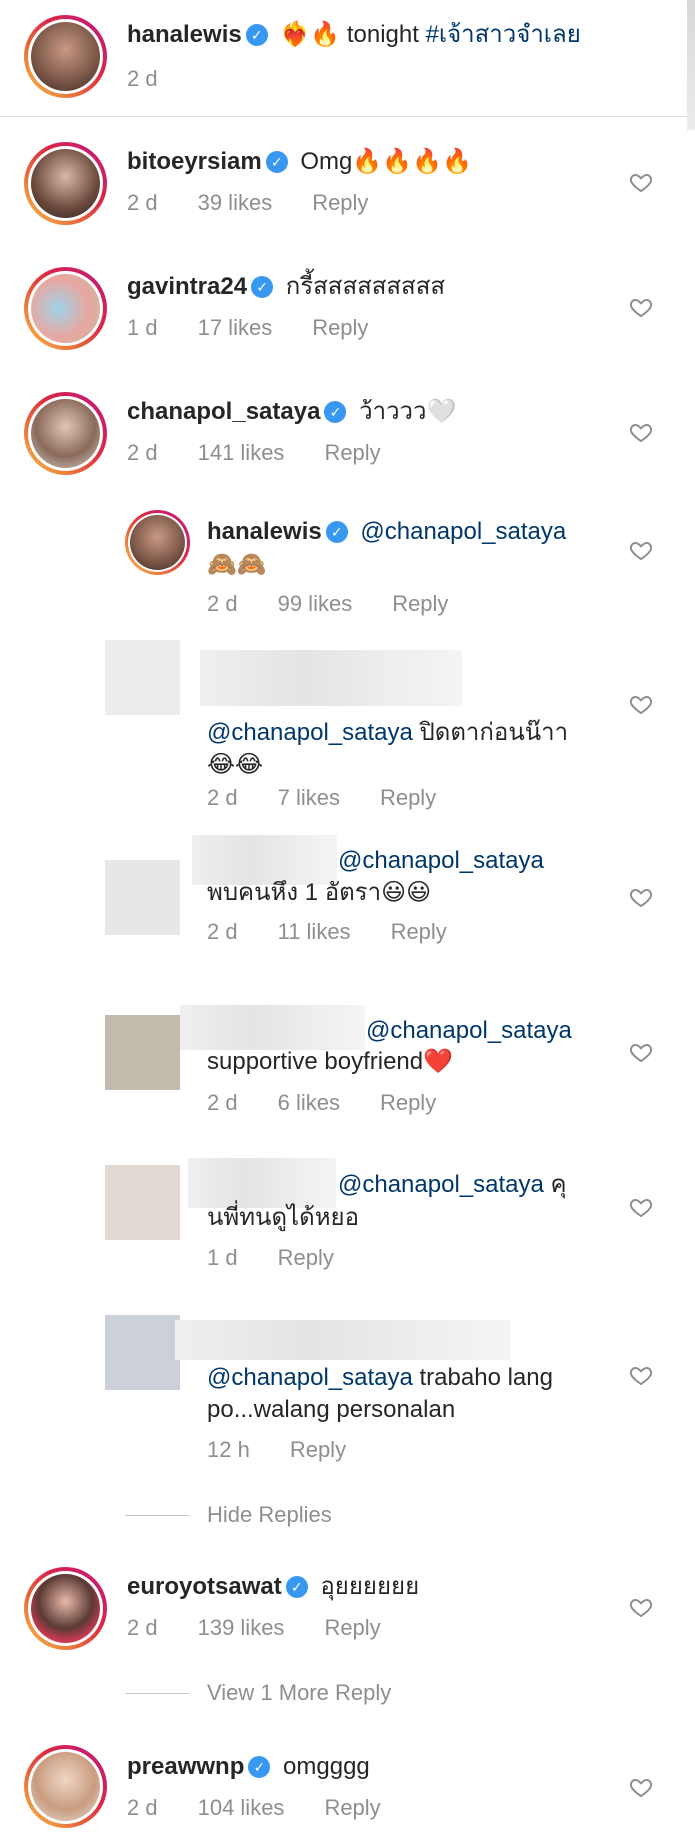 This screenshot has height=1838, width=695. Describe the element at coordinates (309, 1102) in the screenshot. I see `reply-likes: 6 likes` at that location.